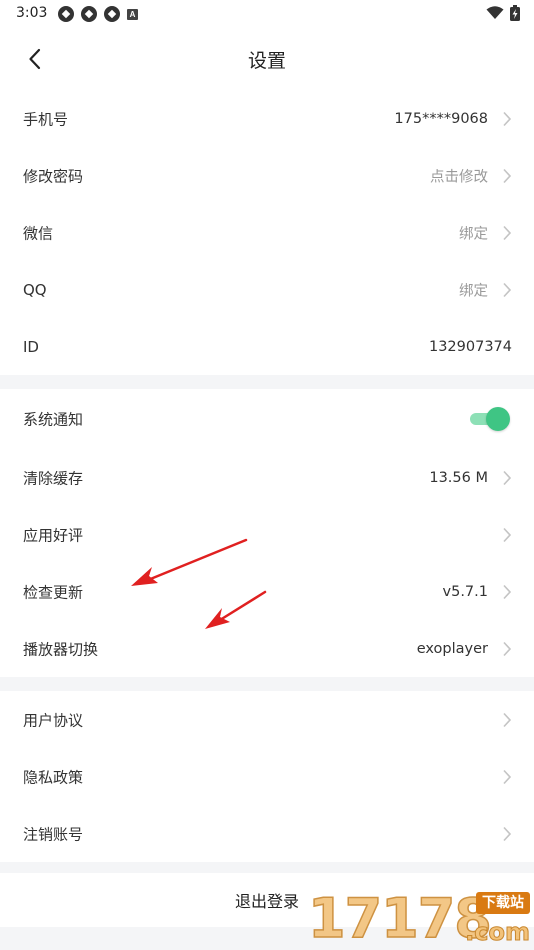 This screenshot has width=534, height=950. Describe the element at coordinates (267, 289) in the screenshot. I see `qq-row: QQ 绑定` at that location.